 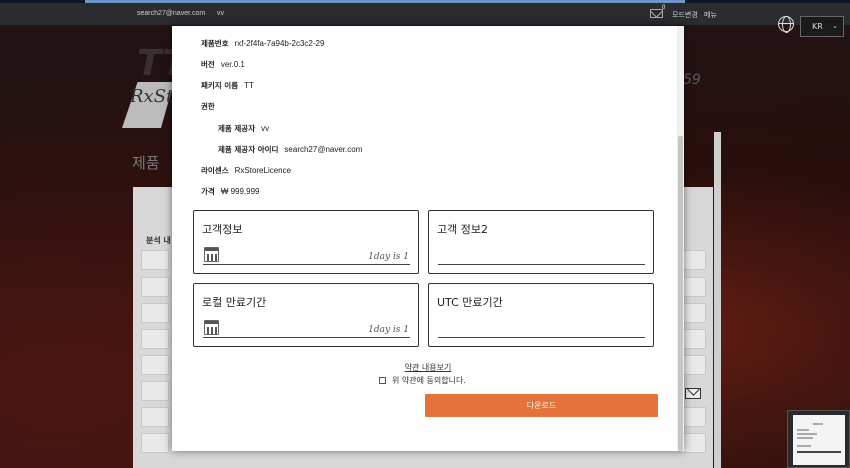 I want to click on local-expiry-label: 로컬 만료기간, so click(x=234, y=302).